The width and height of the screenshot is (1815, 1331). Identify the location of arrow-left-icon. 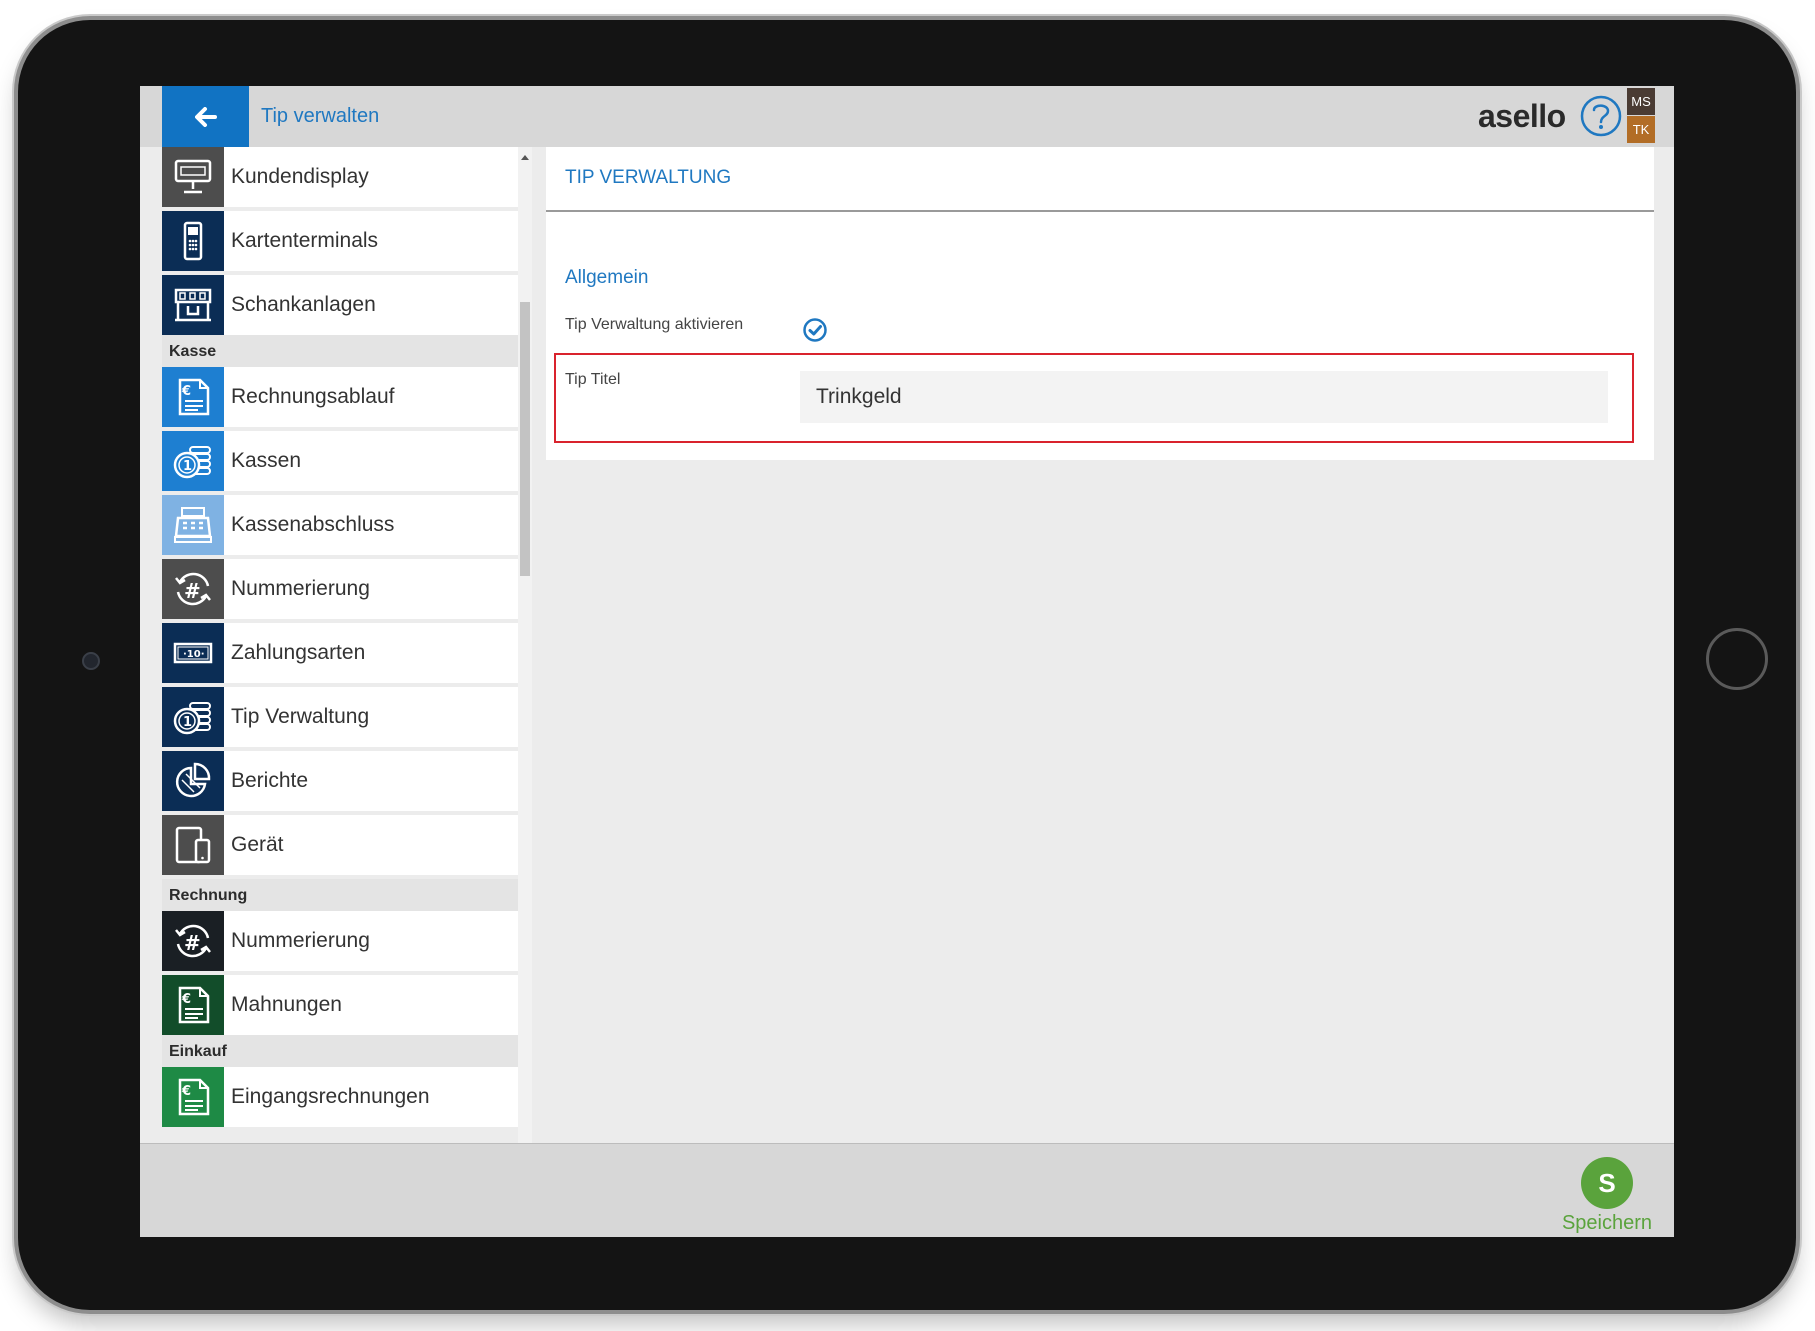
(205, 116).